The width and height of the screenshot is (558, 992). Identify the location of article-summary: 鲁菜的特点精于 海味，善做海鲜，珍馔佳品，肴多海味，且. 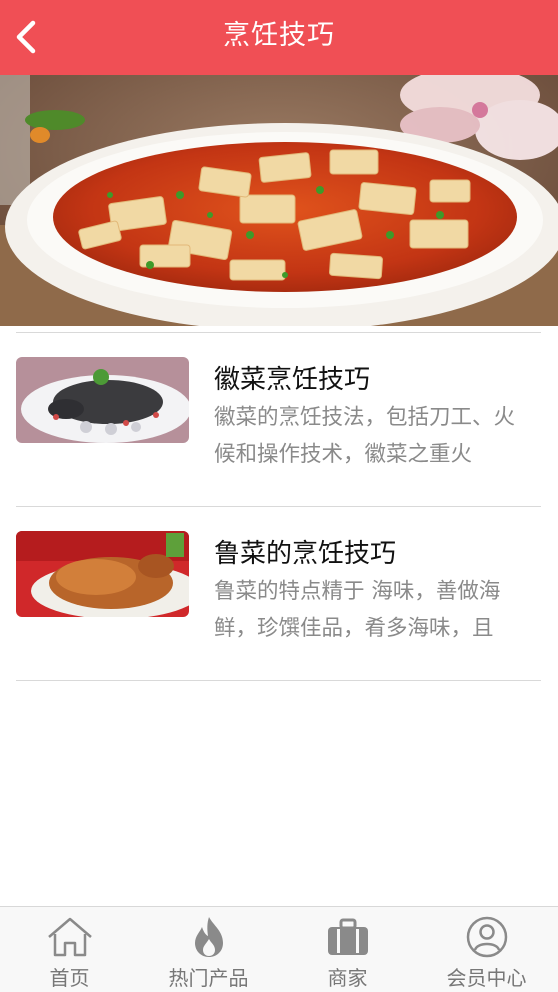
(357, 610).